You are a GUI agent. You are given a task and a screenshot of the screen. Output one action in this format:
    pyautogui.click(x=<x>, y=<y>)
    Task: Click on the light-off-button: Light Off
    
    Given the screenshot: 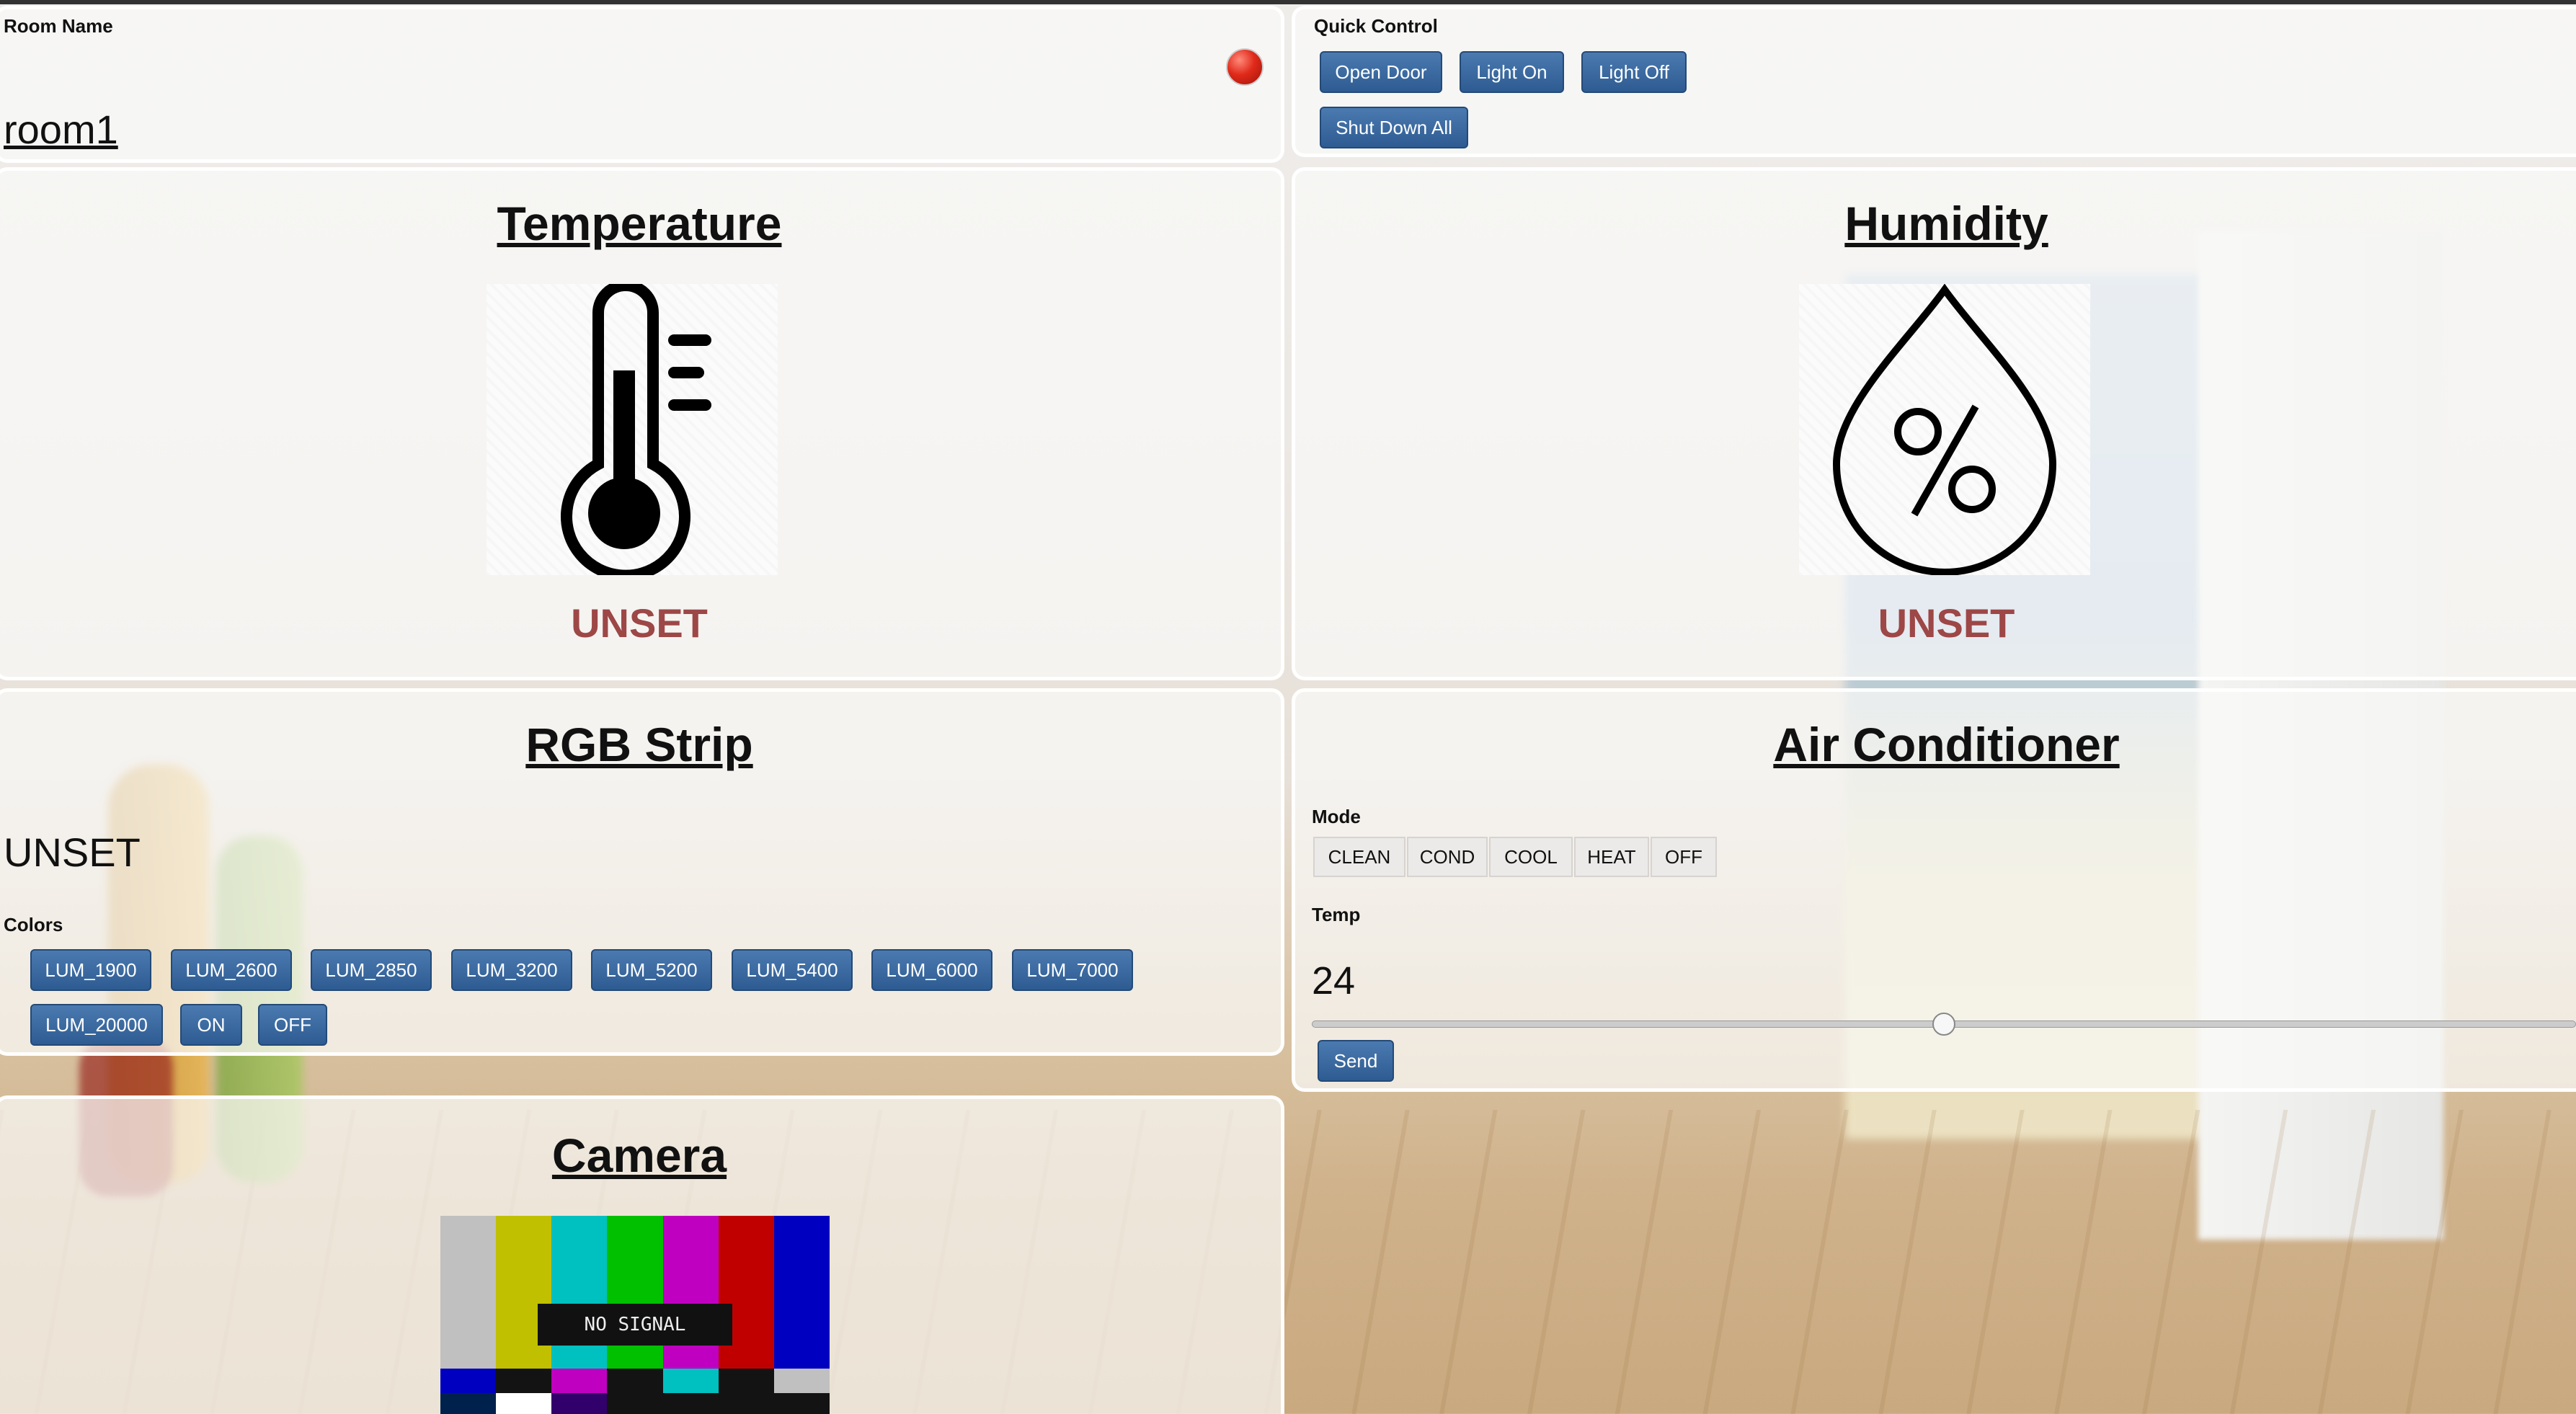 What is the action you would take?
    pyautogui.click(x=1634, y=72)
    